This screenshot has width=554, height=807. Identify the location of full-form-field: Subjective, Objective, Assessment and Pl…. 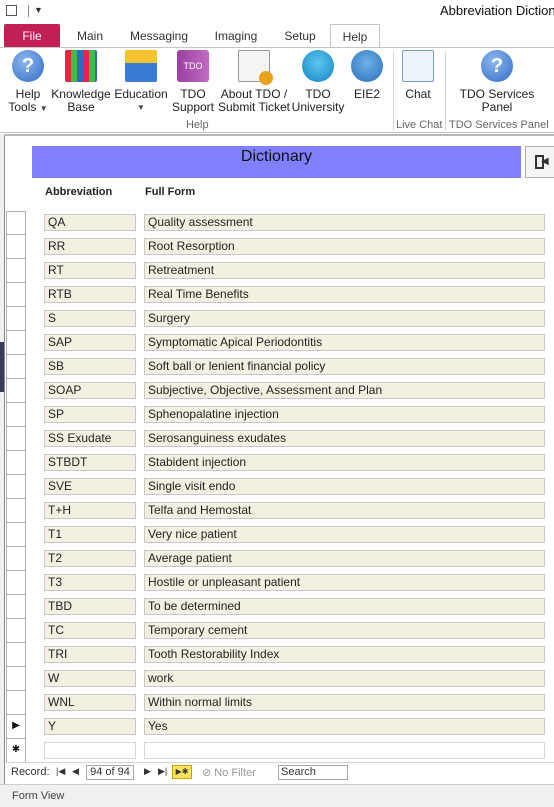
(344, 390).